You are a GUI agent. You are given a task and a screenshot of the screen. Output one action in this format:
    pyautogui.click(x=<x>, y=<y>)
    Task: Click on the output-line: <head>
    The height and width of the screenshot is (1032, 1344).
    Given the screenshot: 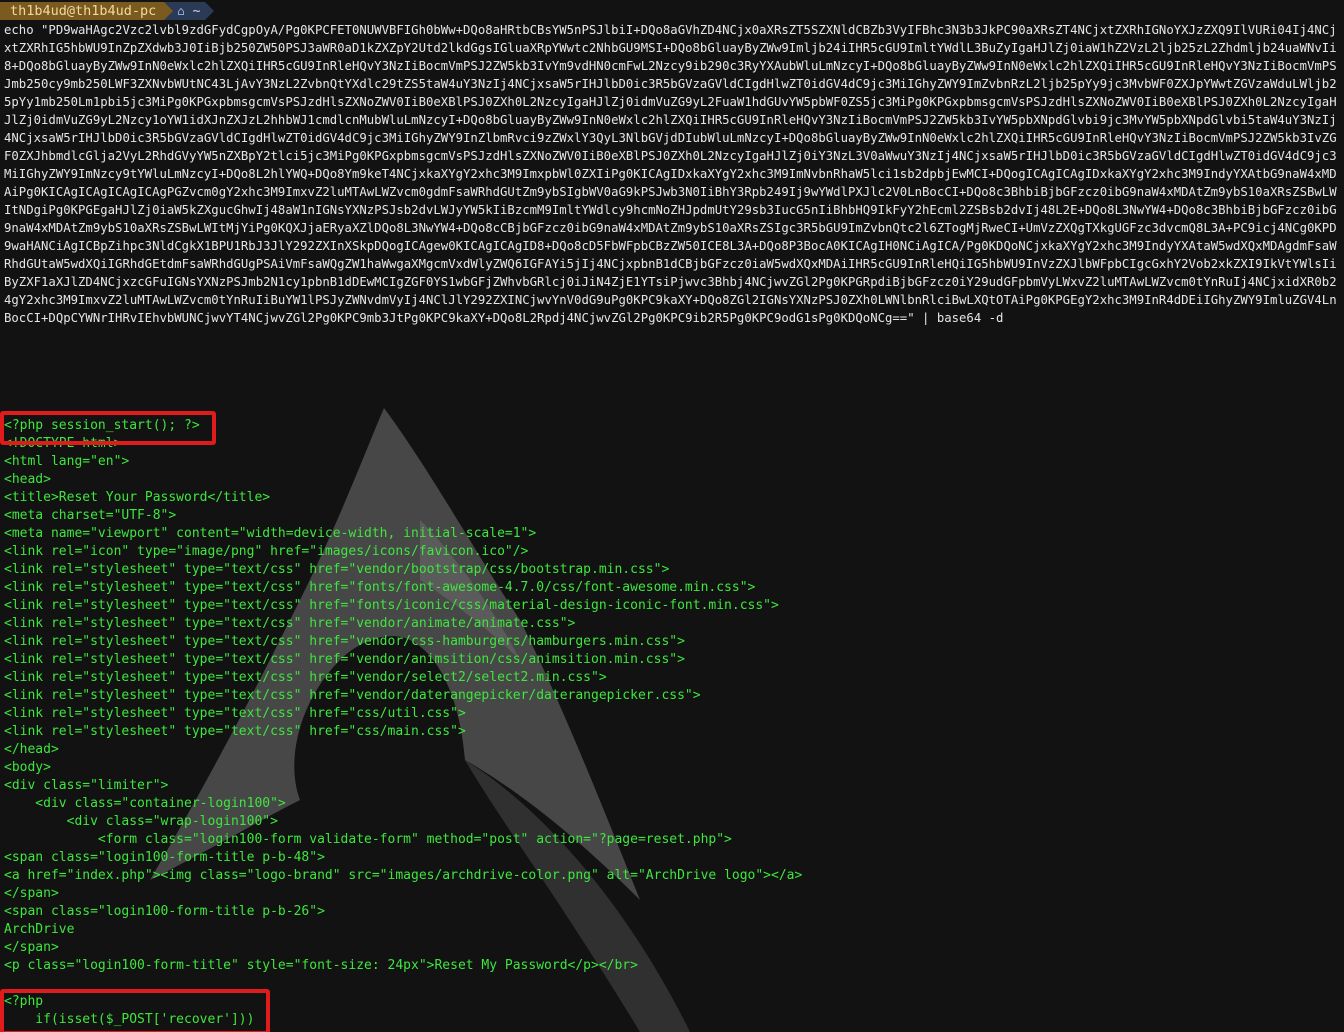 What is the action you would take?
    pyautogui.click(x=27, y=479)
    